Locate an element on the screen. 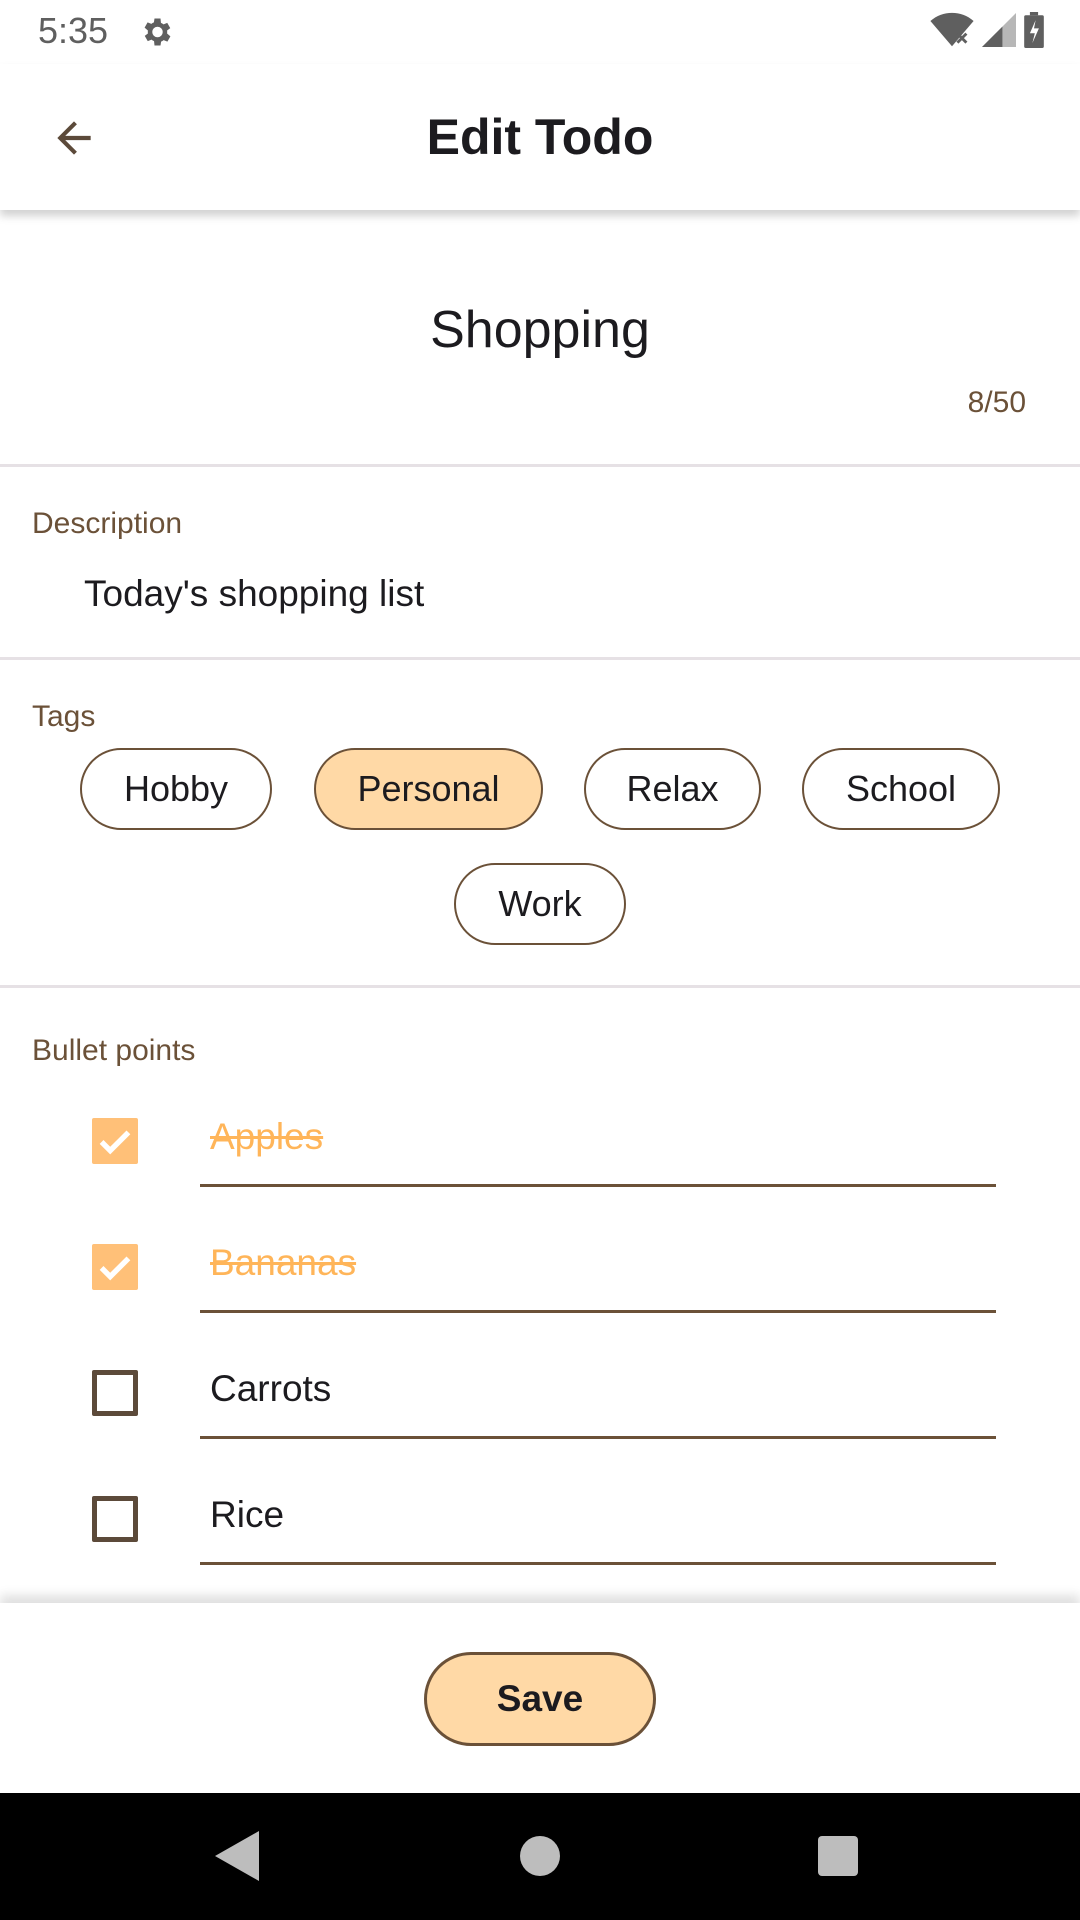 The height and width of the screenshot is (1920, 1080). bullet-input: Bananas is located at coordinates (283, 1263).